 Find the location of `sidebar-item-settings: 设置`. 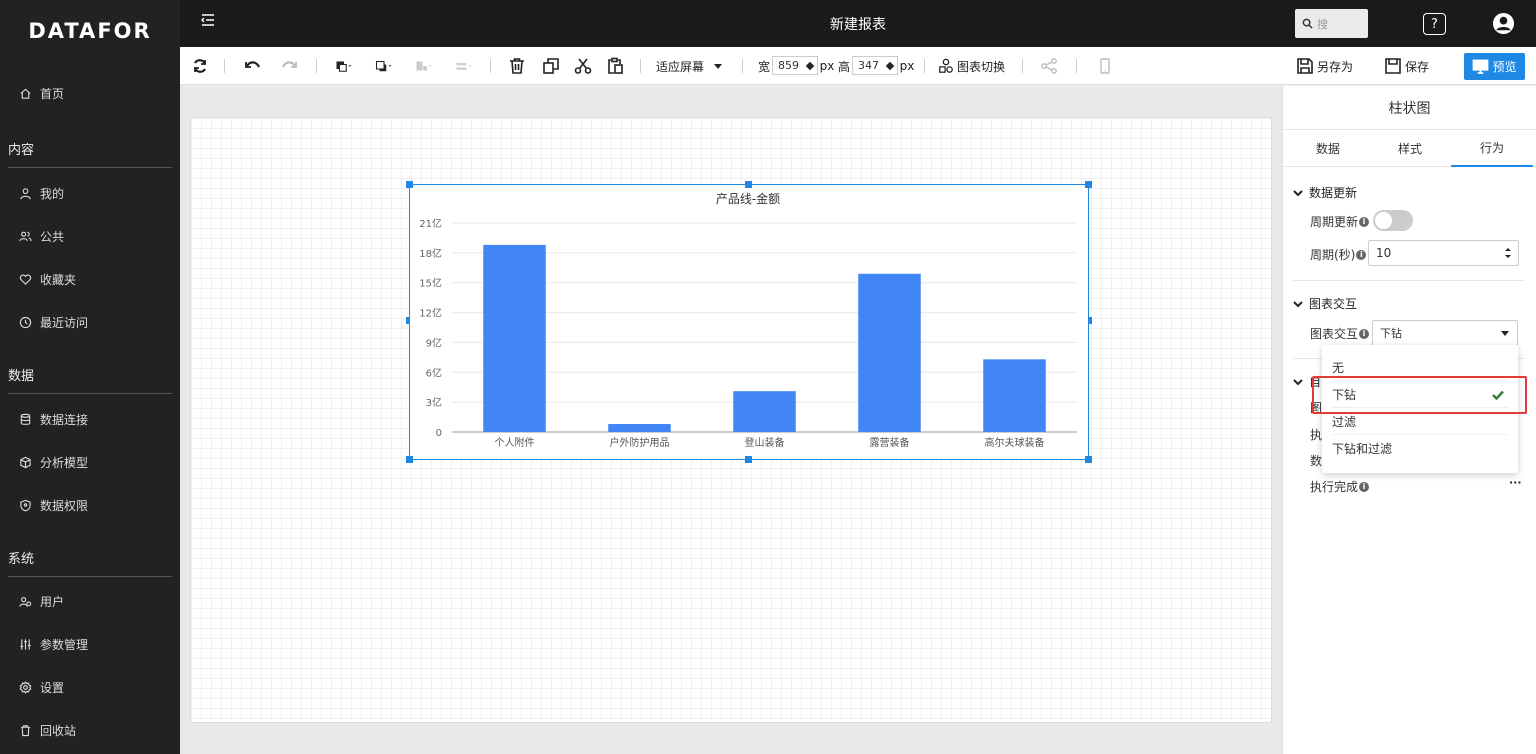

sidebar-item-settings: 设置 is located at coordinates (90, 687).